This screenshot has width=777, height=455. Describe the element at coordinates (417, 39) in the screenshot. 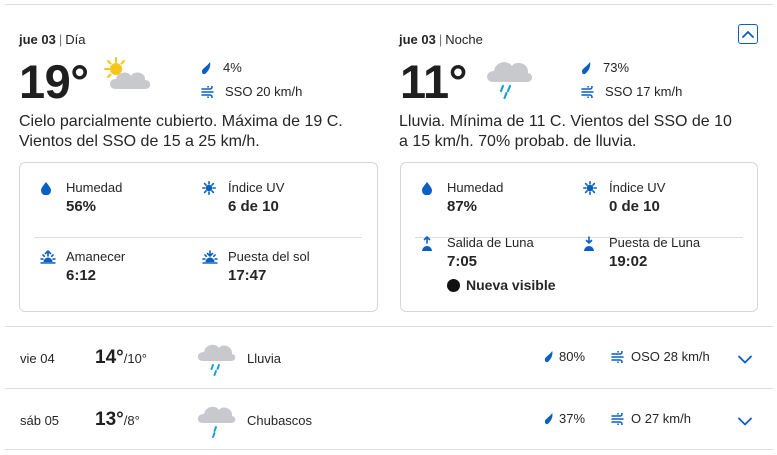

I see `night-date: jue 03` at that location.